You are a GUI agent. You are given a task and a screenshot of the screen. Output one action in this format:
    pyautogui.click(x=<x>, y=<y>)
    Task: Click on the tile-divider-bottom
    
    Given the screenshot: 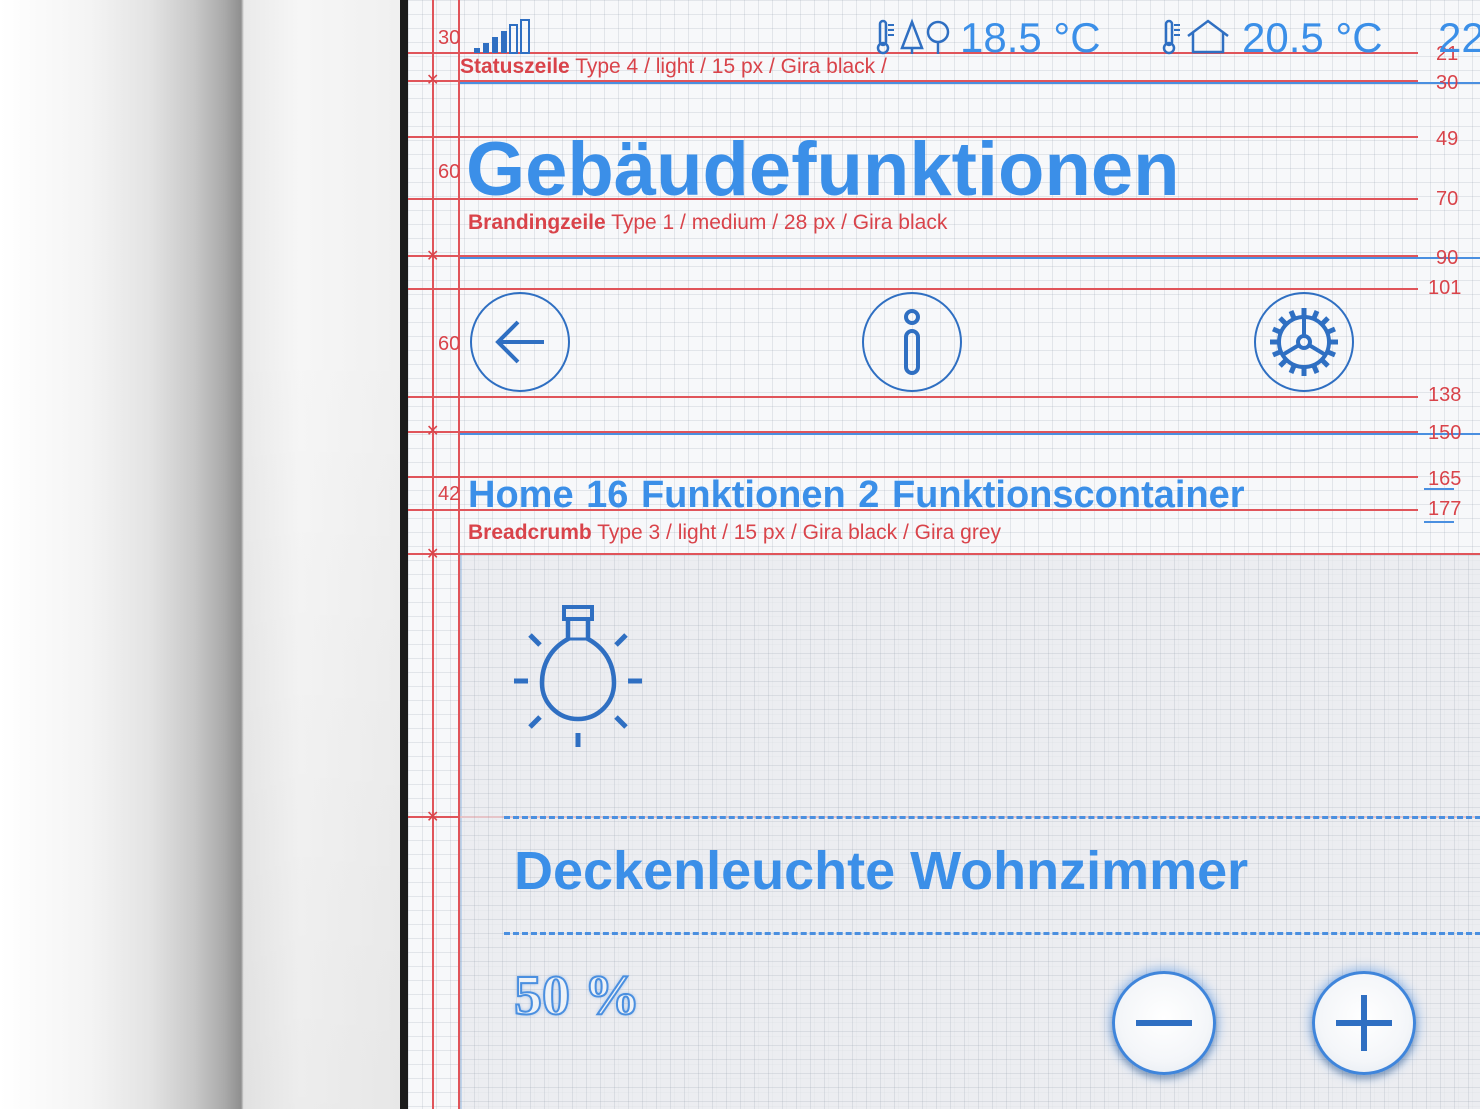 What is the action you would take?
    pyautogui.click(x=992, y=933)
    